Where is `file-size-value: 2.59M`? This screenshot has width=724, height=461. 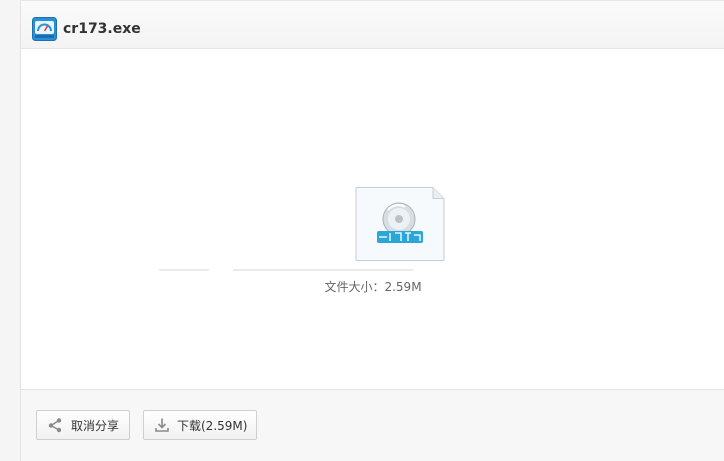 file-size-value: 2.59M is located at coordinates (403, 287).